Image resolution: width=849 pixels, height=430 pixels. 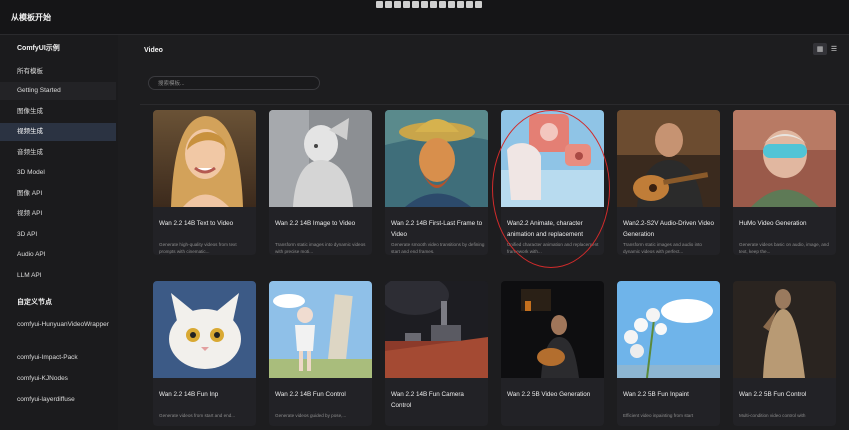 What do you see at coordinates (204, 329) in the screenshot?
I see `thumbnail-white-cat` at bounding box center [204, 329].